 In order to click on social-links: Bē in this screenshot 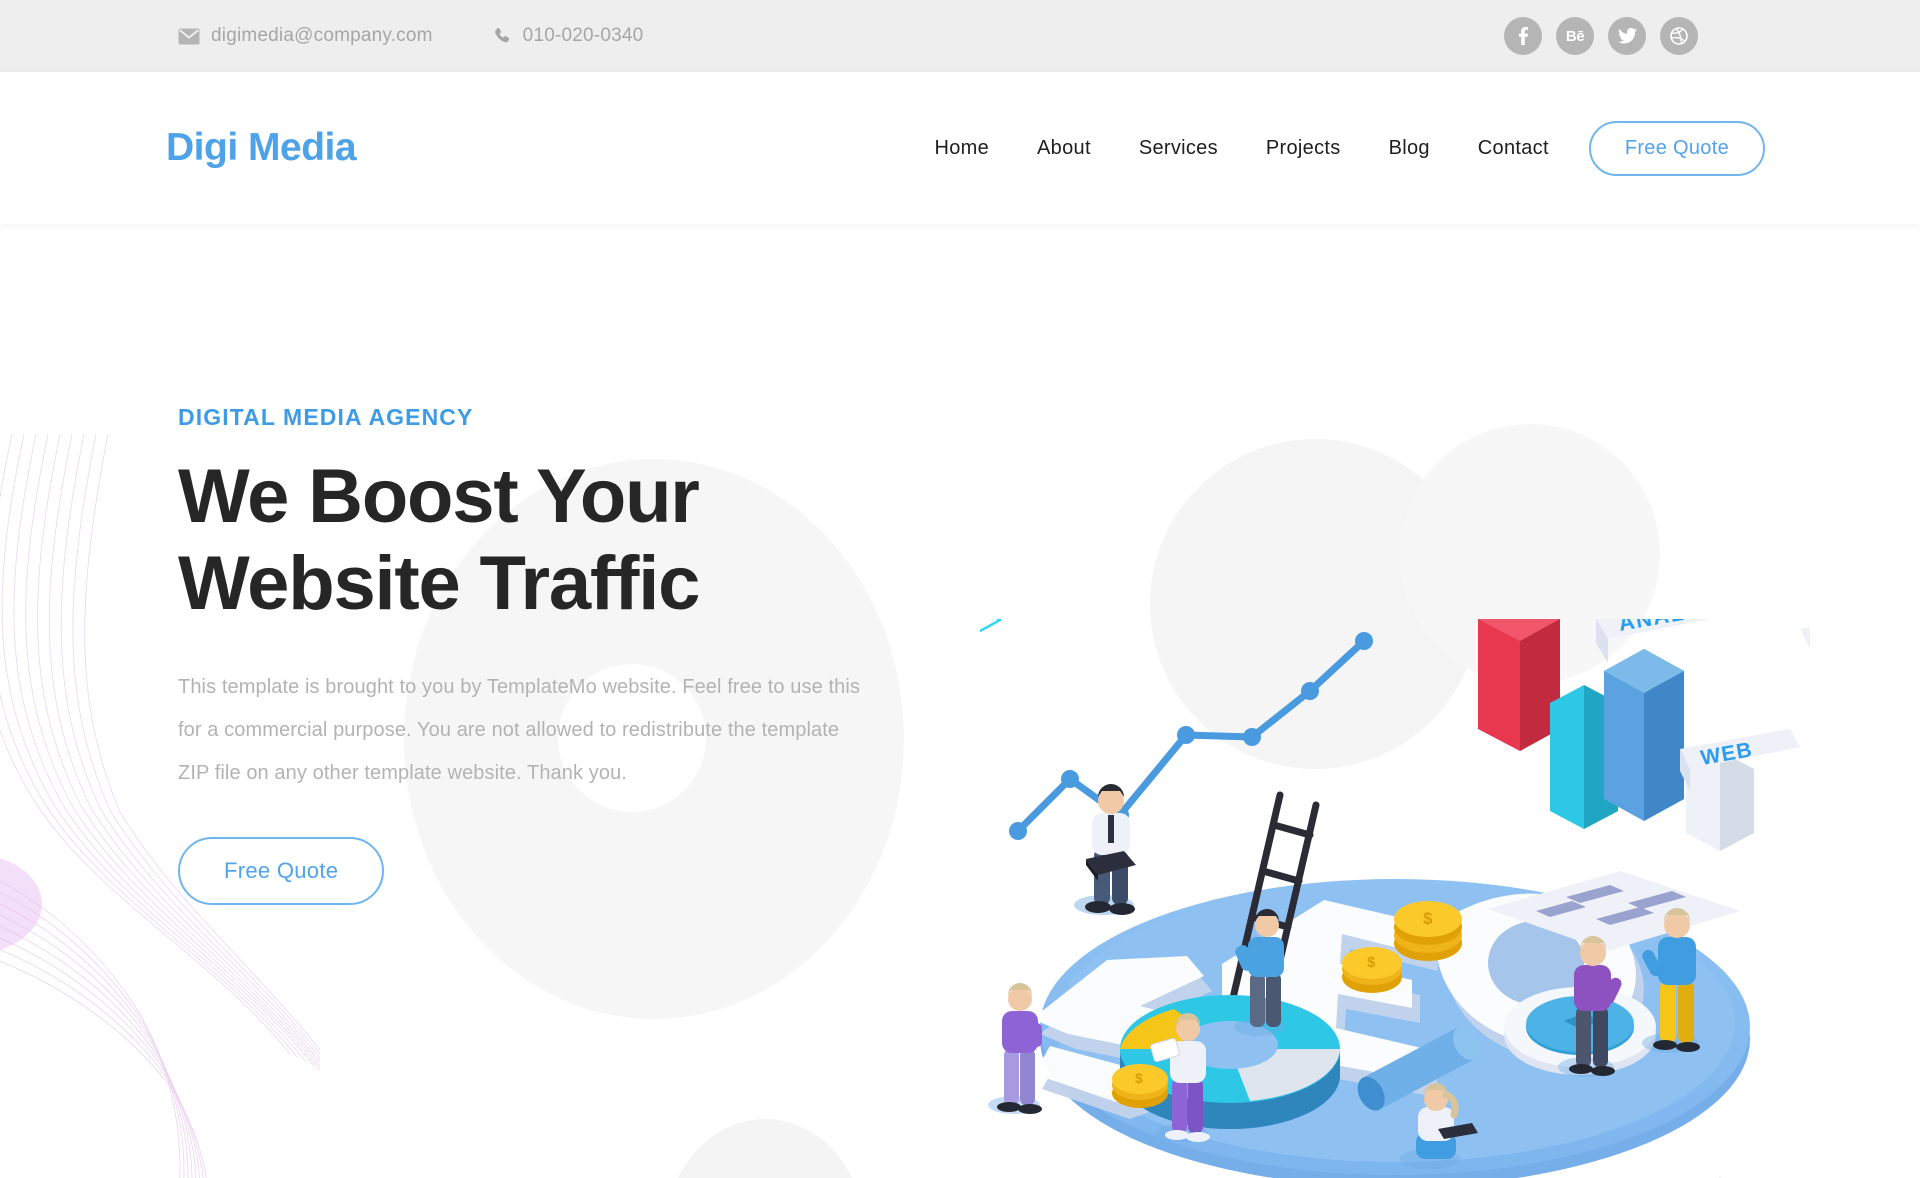, I will do `click(1632, 36)`.